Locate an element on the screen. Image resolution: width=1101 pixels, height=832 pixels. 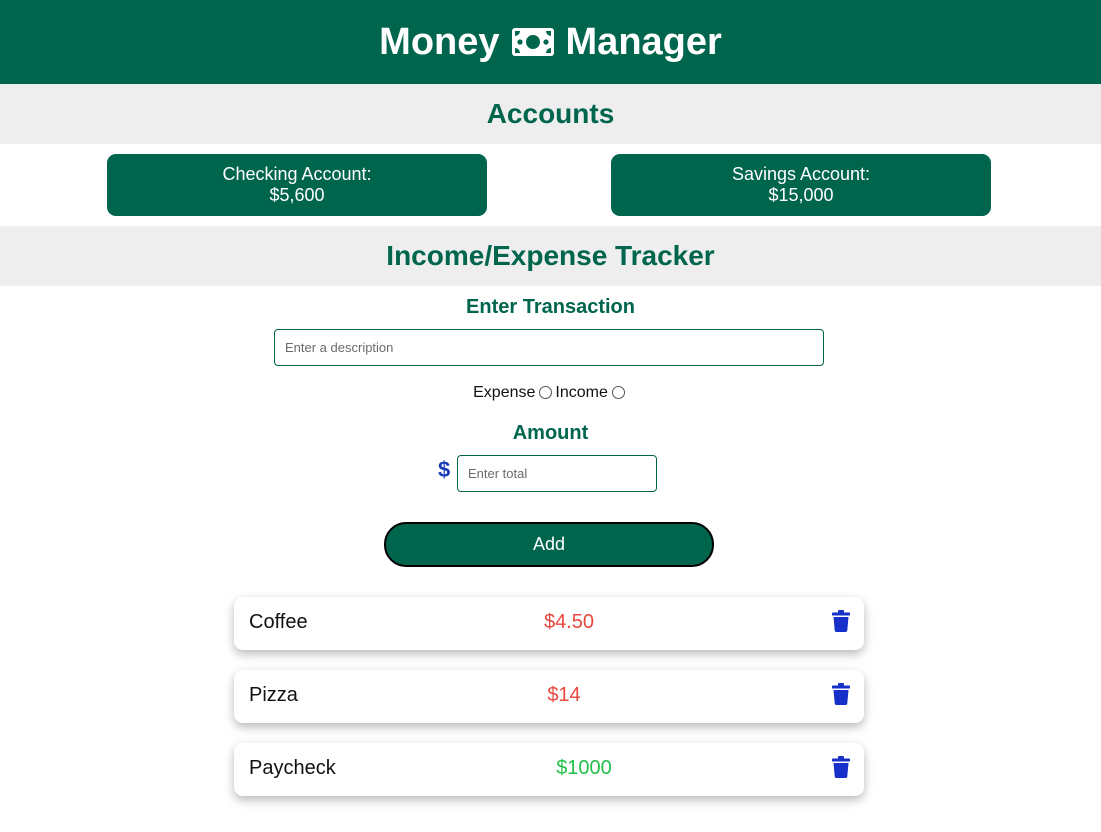
app-header: Money Manager is located at coordinates (550, 42).